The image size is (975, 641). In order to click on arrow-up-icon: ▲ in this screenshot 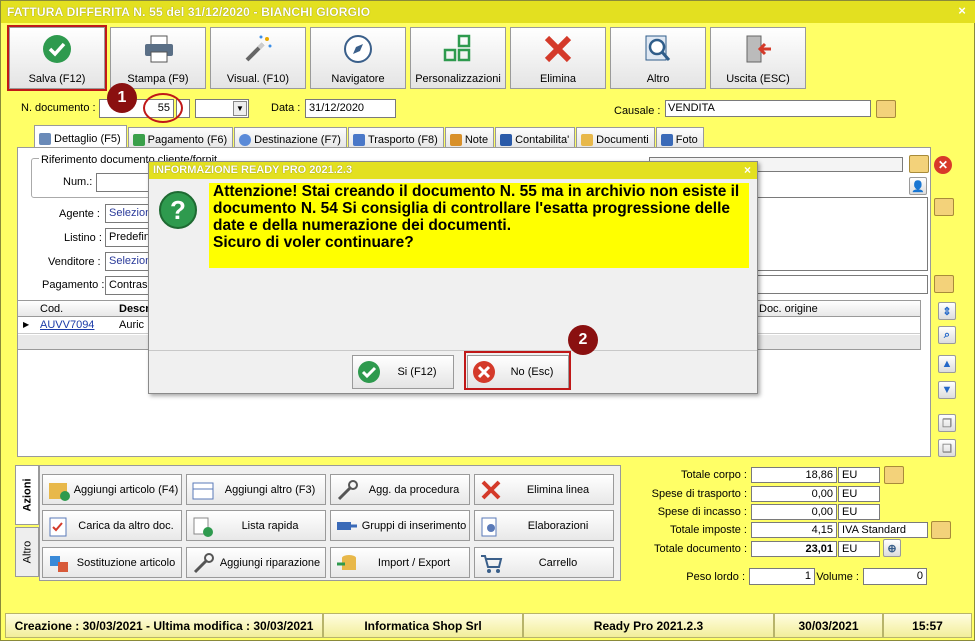, I will do `click(947, 364)`.